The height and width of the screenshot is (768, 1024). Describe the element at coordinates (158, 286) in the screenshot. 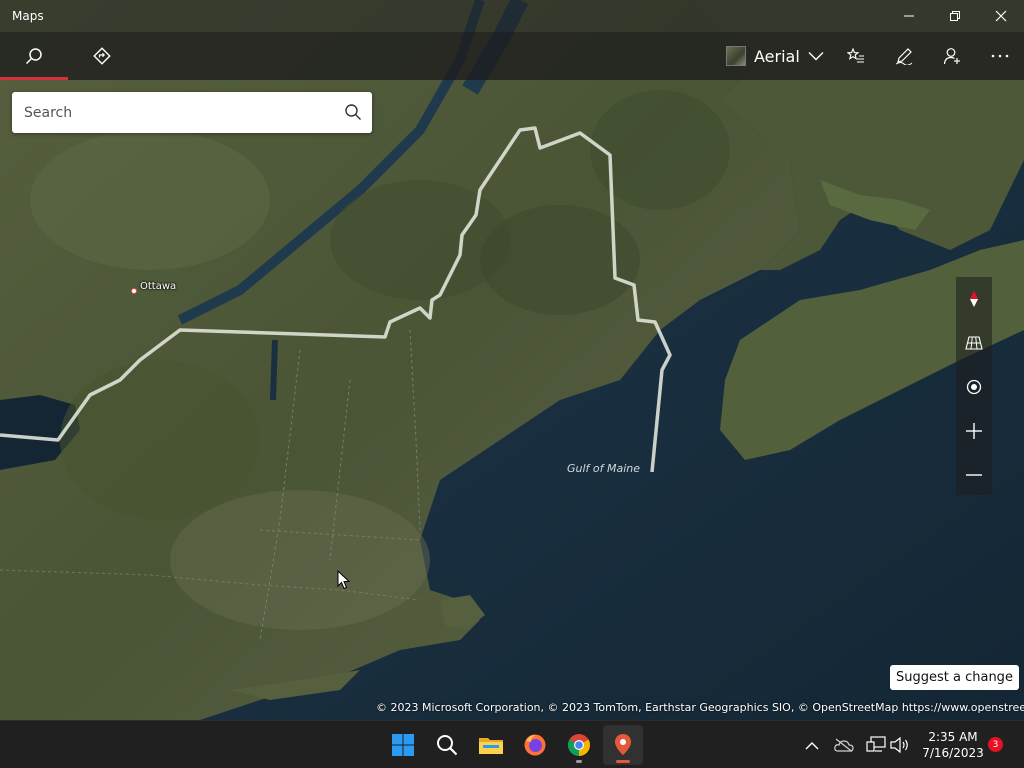

I see `city-label: Ottawa` at that location.